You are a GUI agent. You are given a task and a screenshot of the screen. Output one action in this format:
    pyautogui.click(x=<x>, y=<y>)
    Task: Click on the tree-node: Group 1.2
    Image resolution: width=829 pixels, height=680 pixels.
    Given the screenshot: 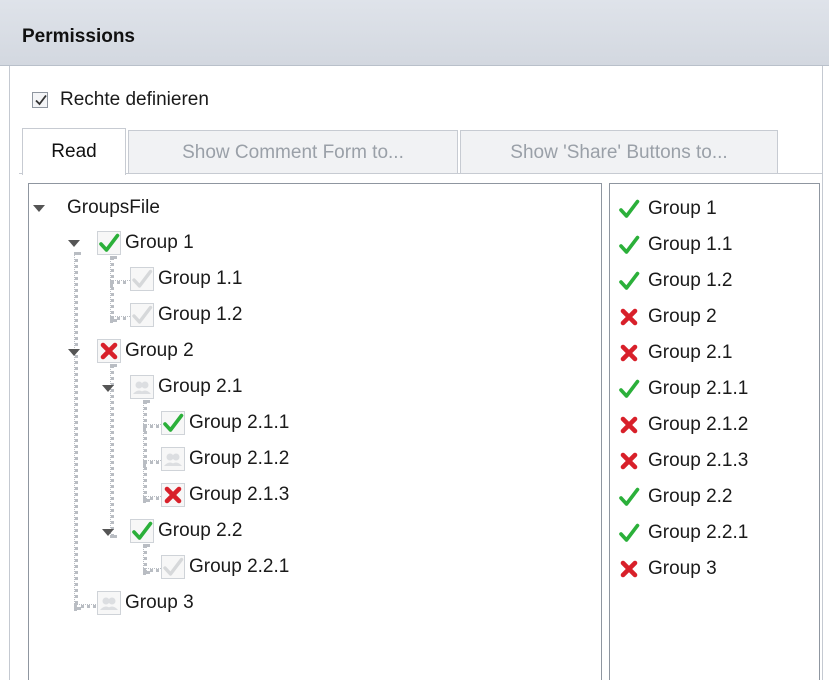 What is the action you would take?
    pyautogui.click(x=186, y=315)
    